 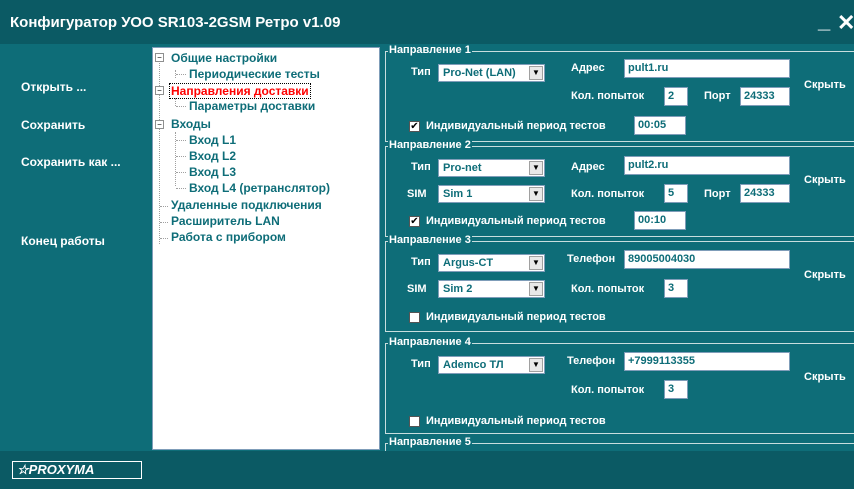 I want to click on sim-select: Sim 2 ▼, so click(x=491, y=289).